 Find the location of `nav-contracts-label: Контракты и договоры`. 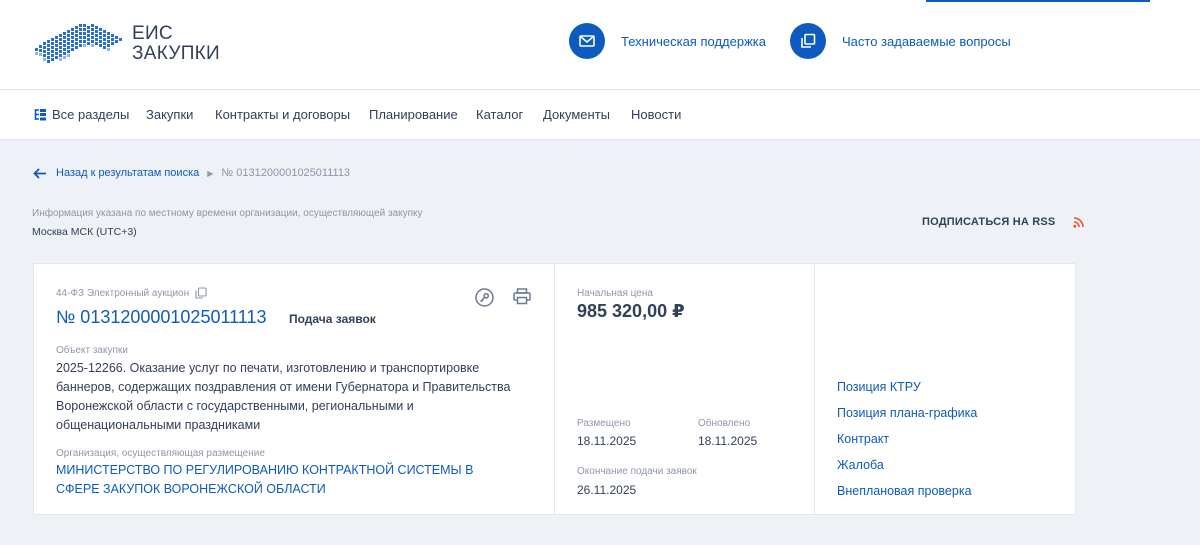

nav-contracts-label: Контракты и договоры is located at coordinates (283, 114).